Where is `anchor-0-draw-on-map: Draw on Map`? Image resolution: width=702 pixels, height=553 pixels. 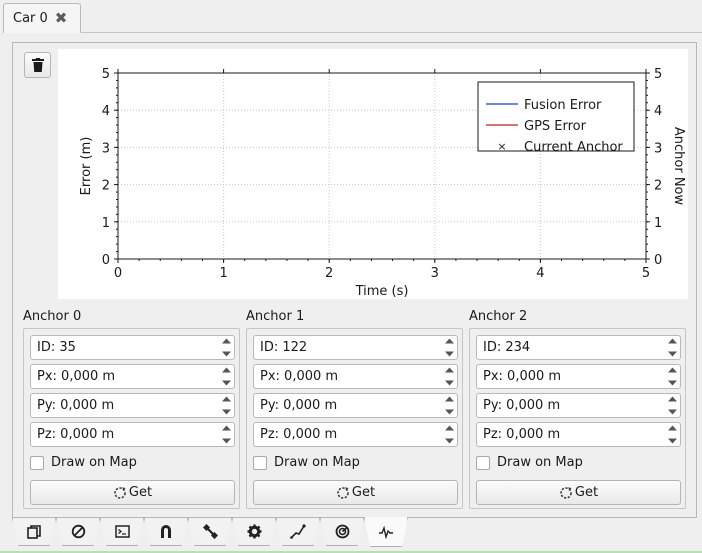
anchor-0-draw-on-map: Draw on Map is located at coordinates (83, 462).